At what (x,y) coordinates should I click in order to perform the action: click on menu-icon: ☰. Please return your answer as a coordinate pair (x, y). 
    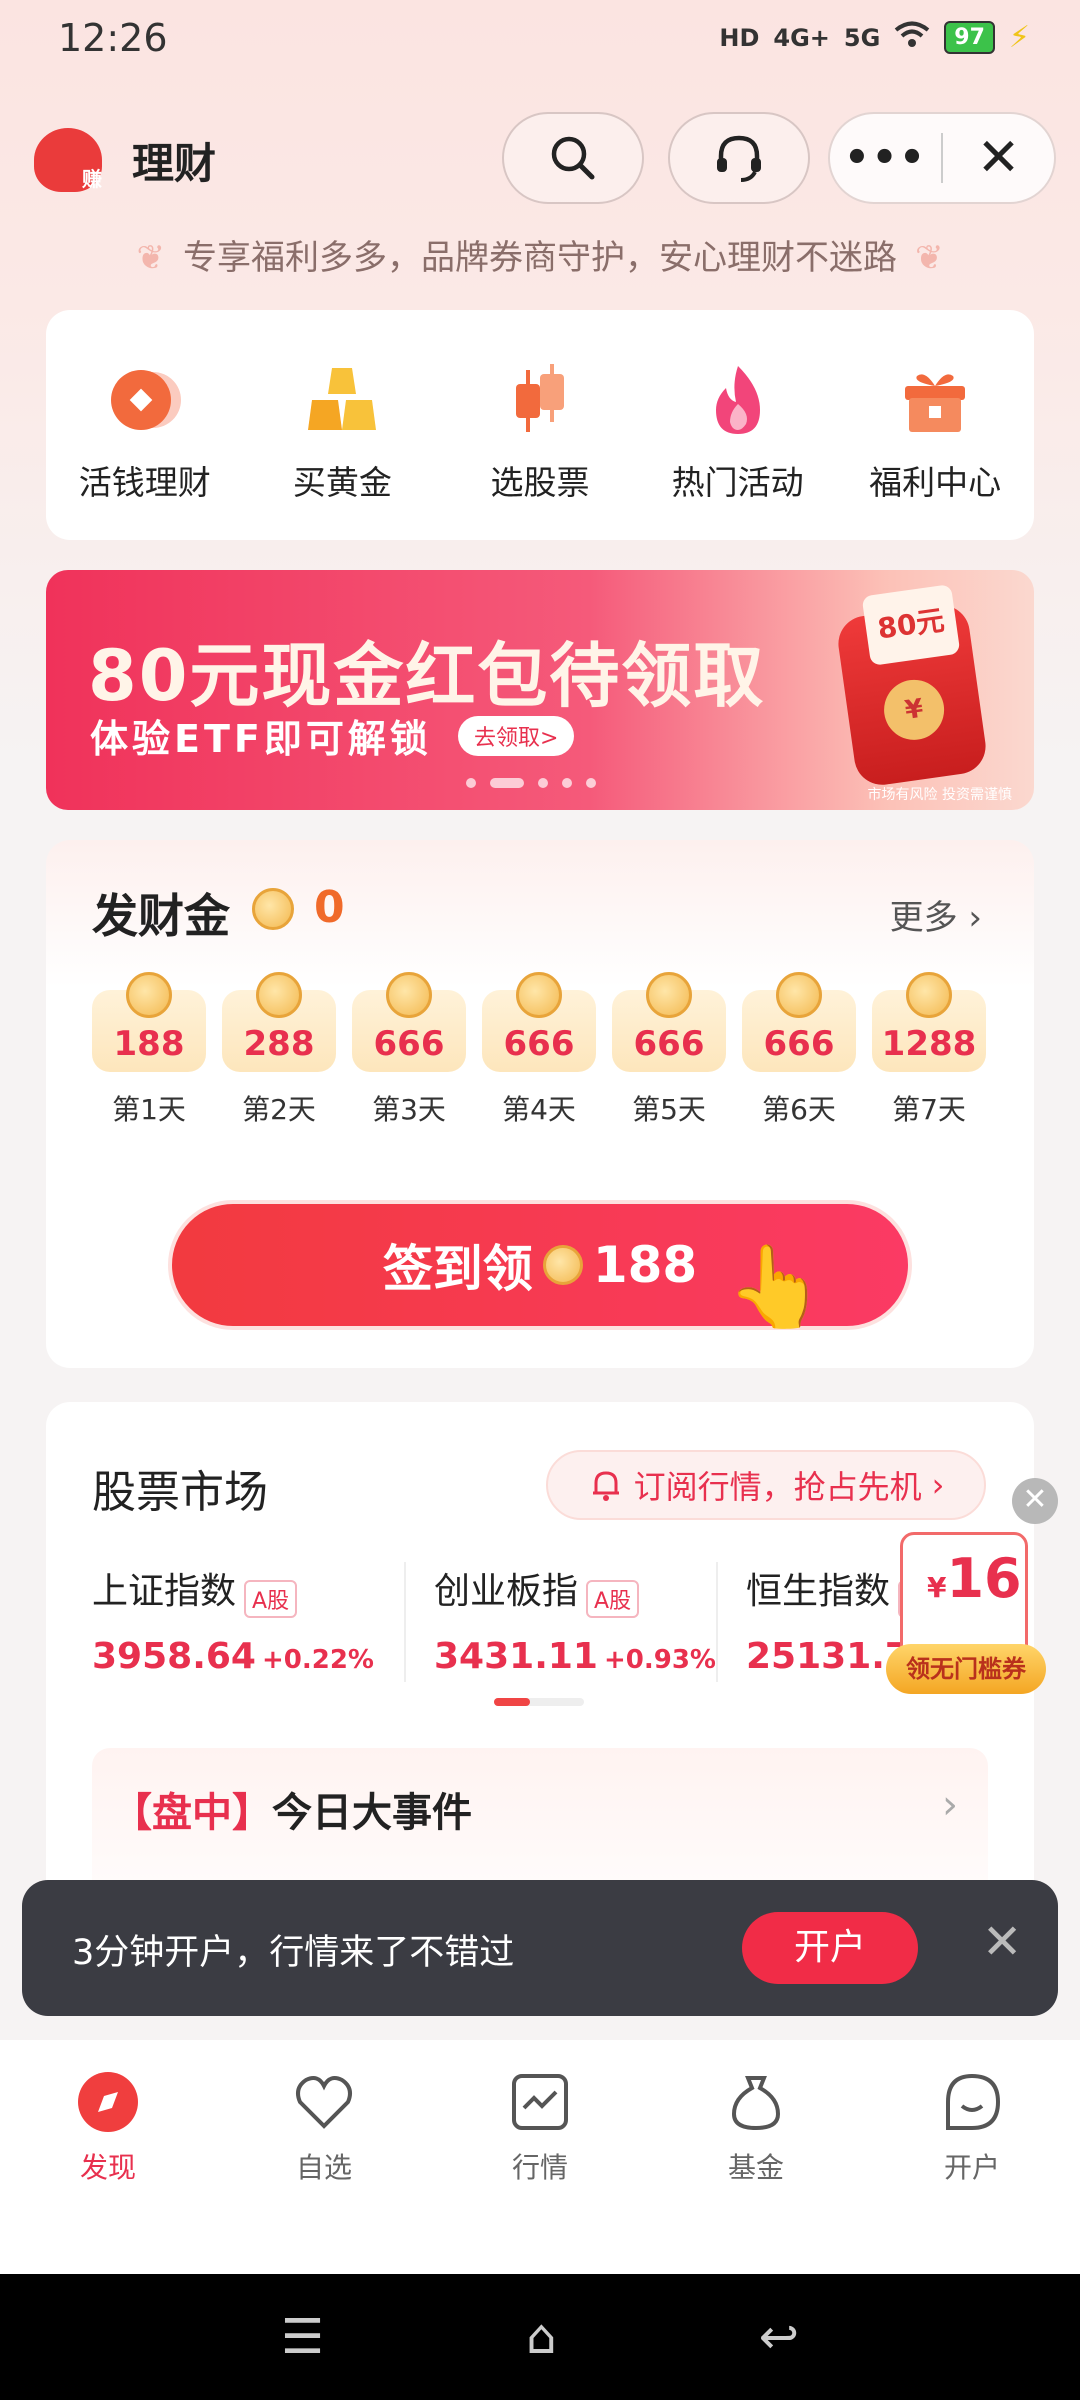
    Looking at the image, I should click on (302, 2337).